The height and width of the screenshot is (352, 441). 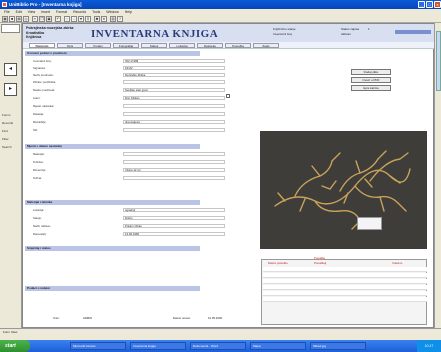 I want to click on footer-label-b: Datum unosa:, so click(x=182, y=318).